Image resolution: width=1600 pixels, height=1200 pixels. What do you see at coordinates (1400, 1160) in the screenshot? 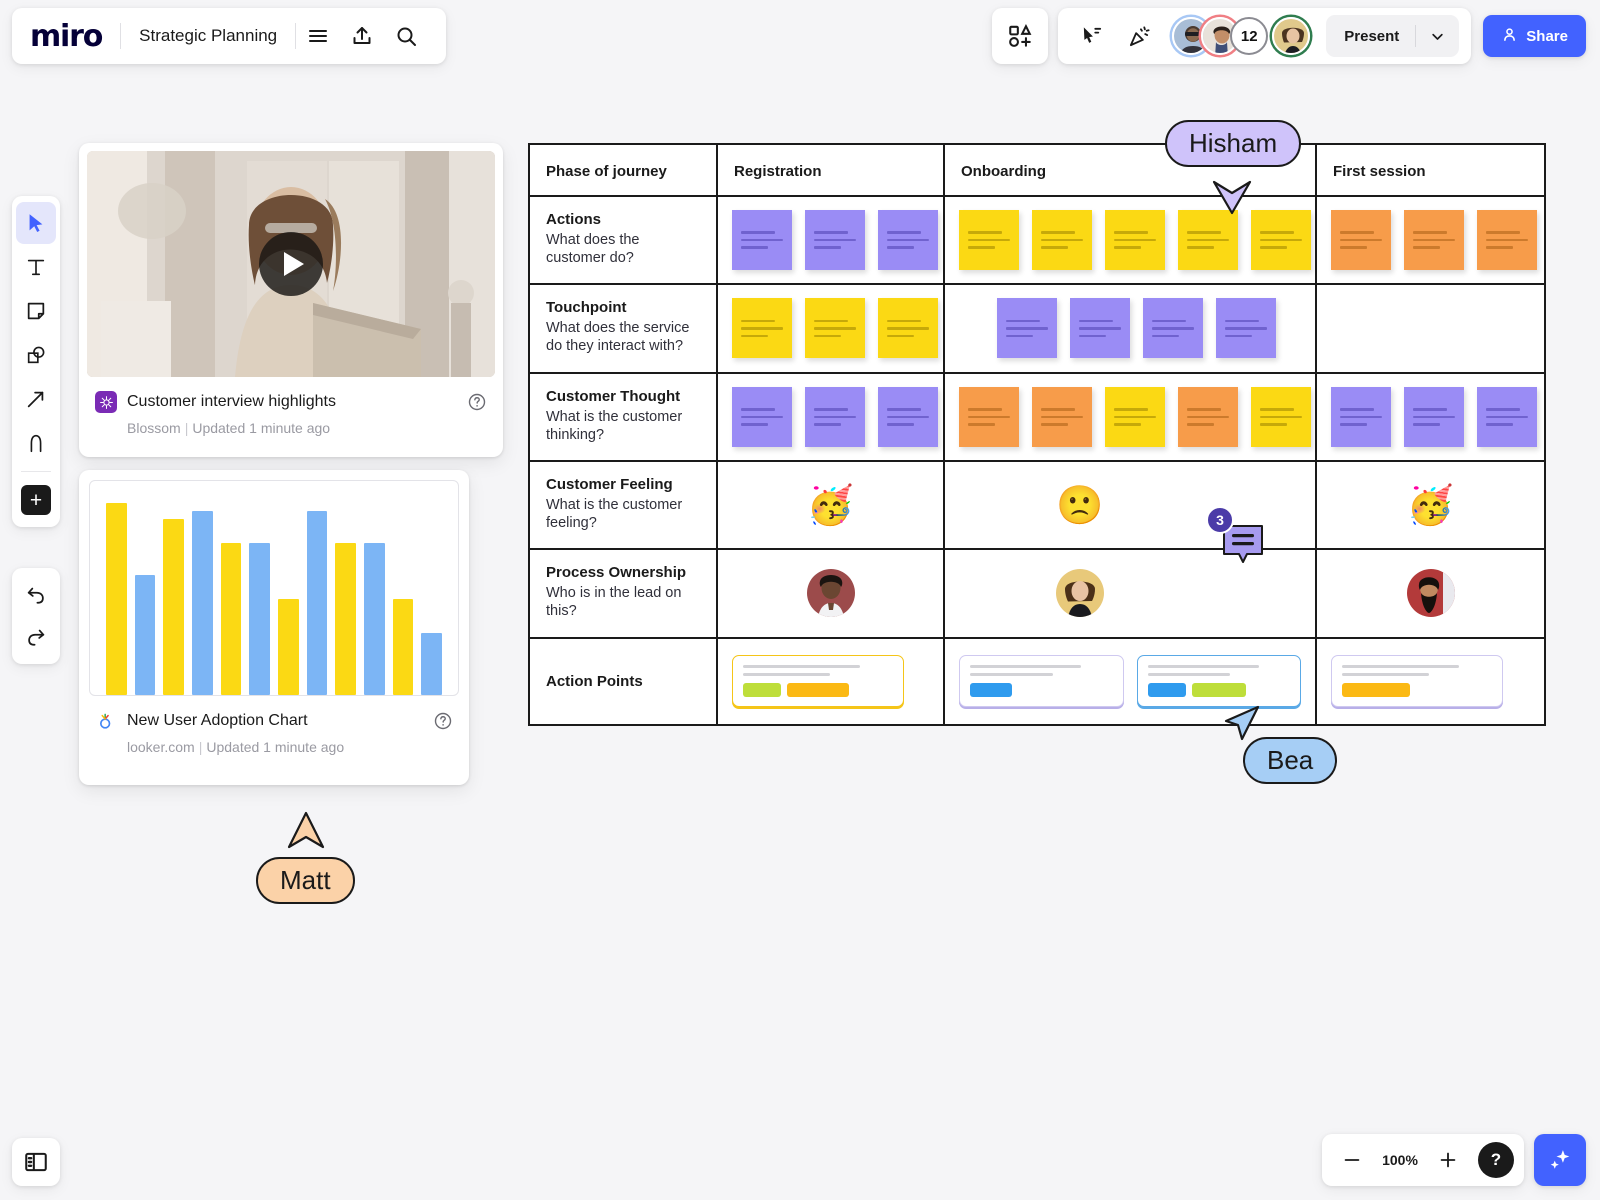
I see `zoom-level: 100%` at bounding box center [1400, 1160].